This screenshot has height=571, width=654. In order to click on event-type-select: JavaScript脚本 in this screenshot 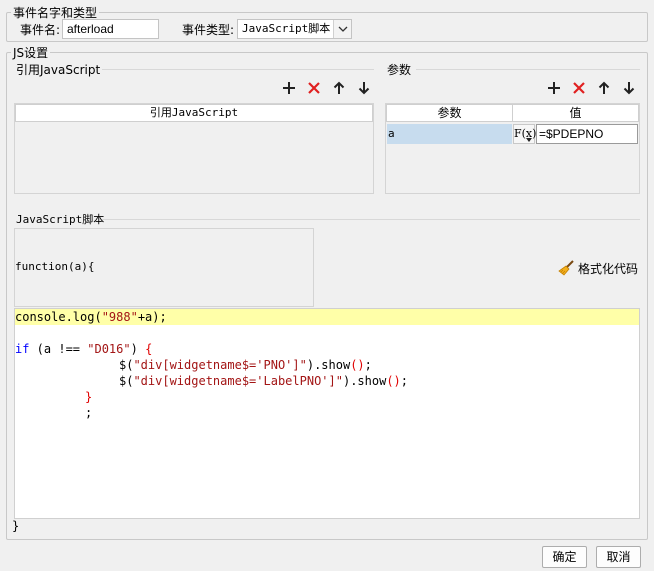, I will do `click(294, 29)`.